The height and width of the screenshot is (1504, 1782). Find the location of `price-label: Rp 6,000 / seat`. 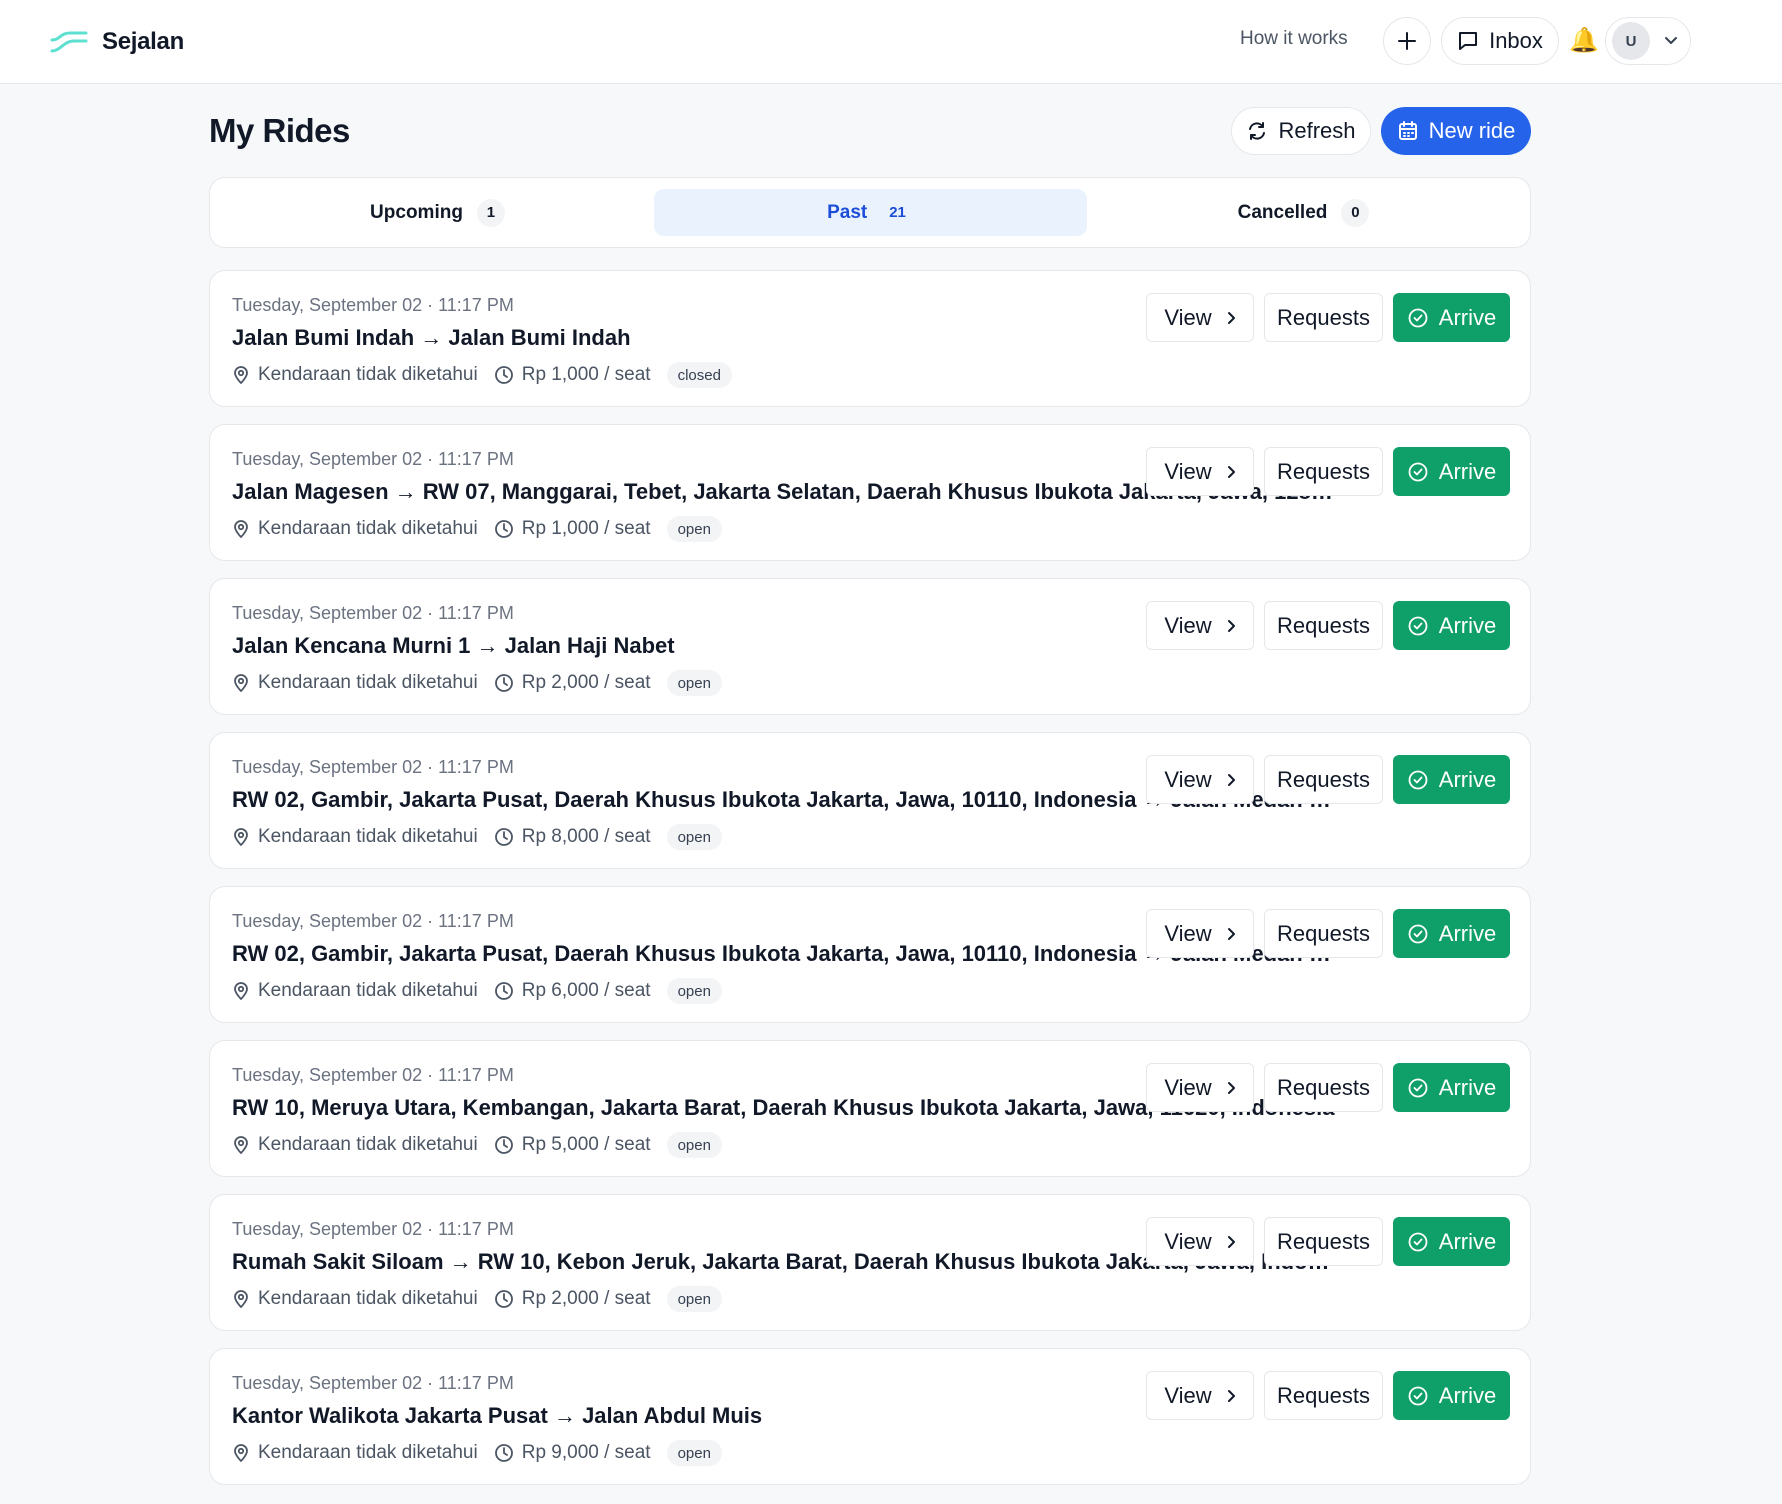

price-label: Rp 6,000 / seat is located at coordinates (586, 990).